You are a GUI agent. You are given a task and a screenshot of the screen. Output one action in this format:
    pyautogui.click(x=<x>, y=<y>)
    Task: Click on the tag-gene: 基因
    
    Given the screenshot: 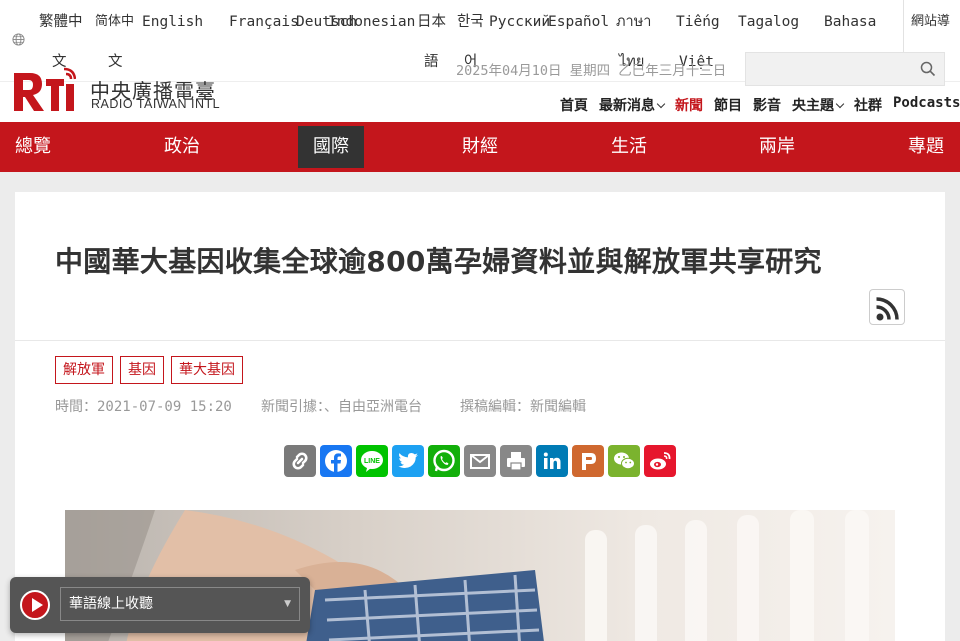 What is the action you would take?
    pyautogui.click(x=142, y=370)
    